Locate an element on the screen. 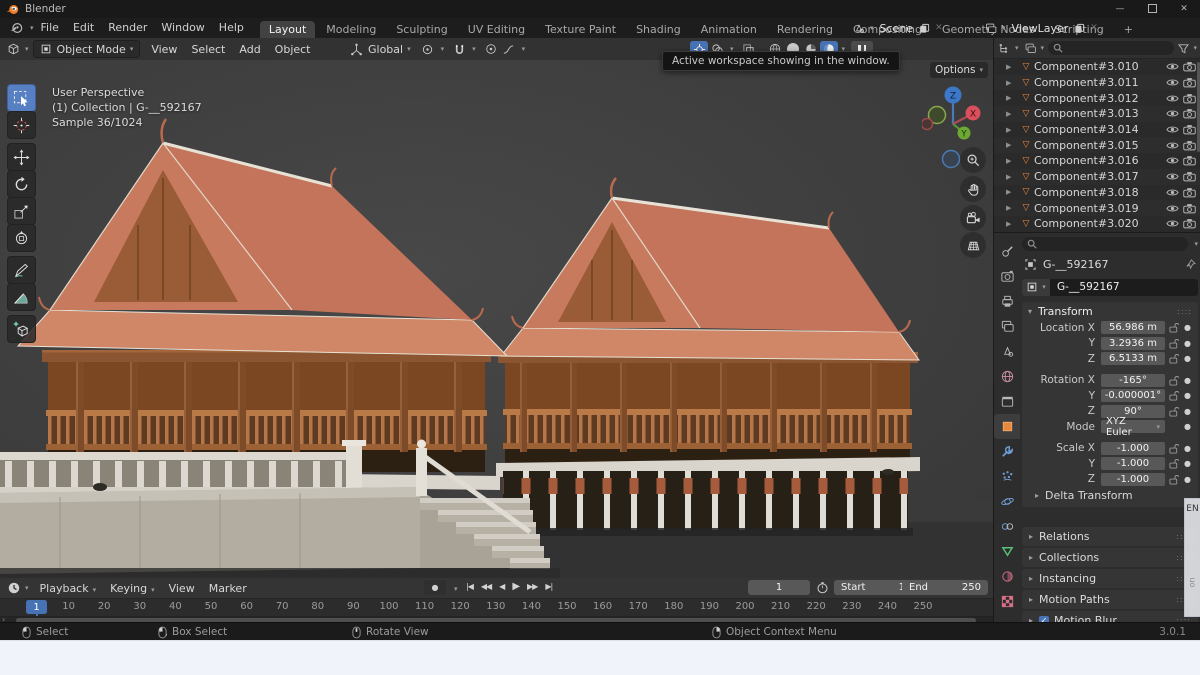 The image size is (1200, 675). properties-tab-texture is located at coordinates (1007, 601).